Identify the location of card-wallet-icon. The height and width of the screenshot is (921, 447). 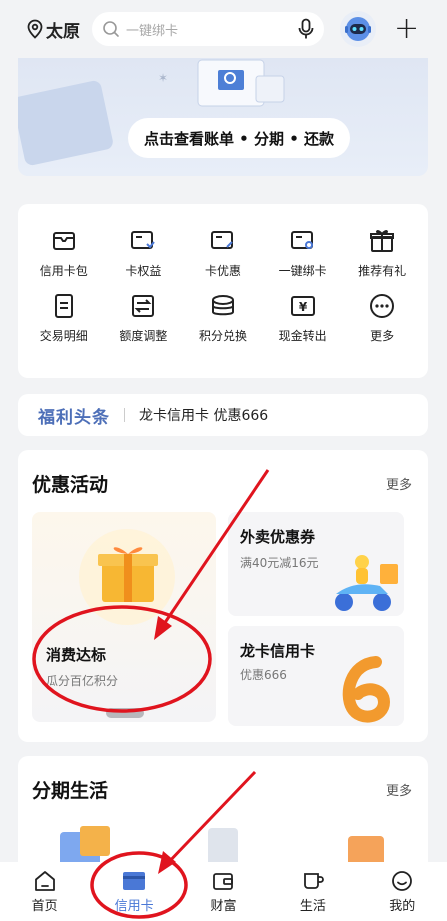
(63, 241).